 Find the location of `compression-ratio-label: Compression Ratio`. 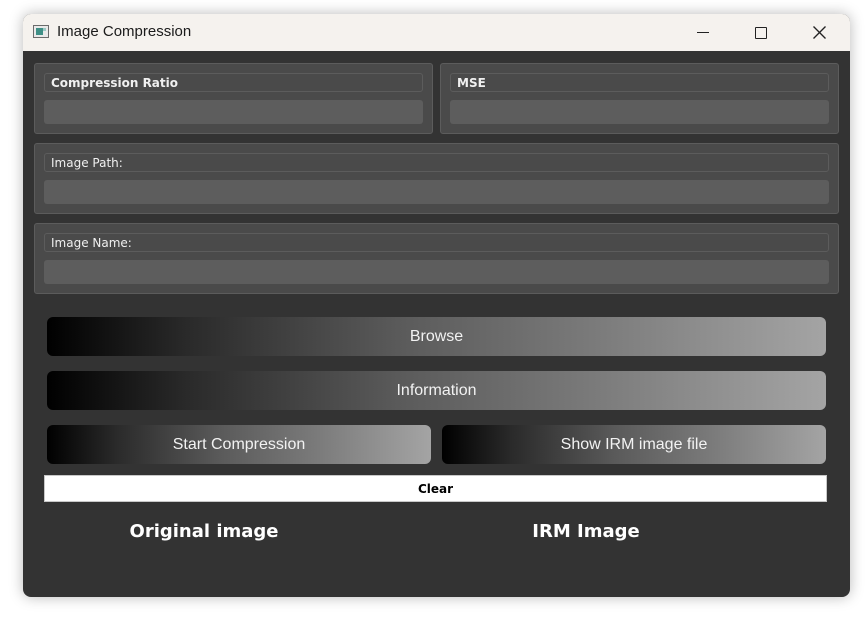

compression-ratio-label: Compression Ratio is located at coordinates (233, 82).